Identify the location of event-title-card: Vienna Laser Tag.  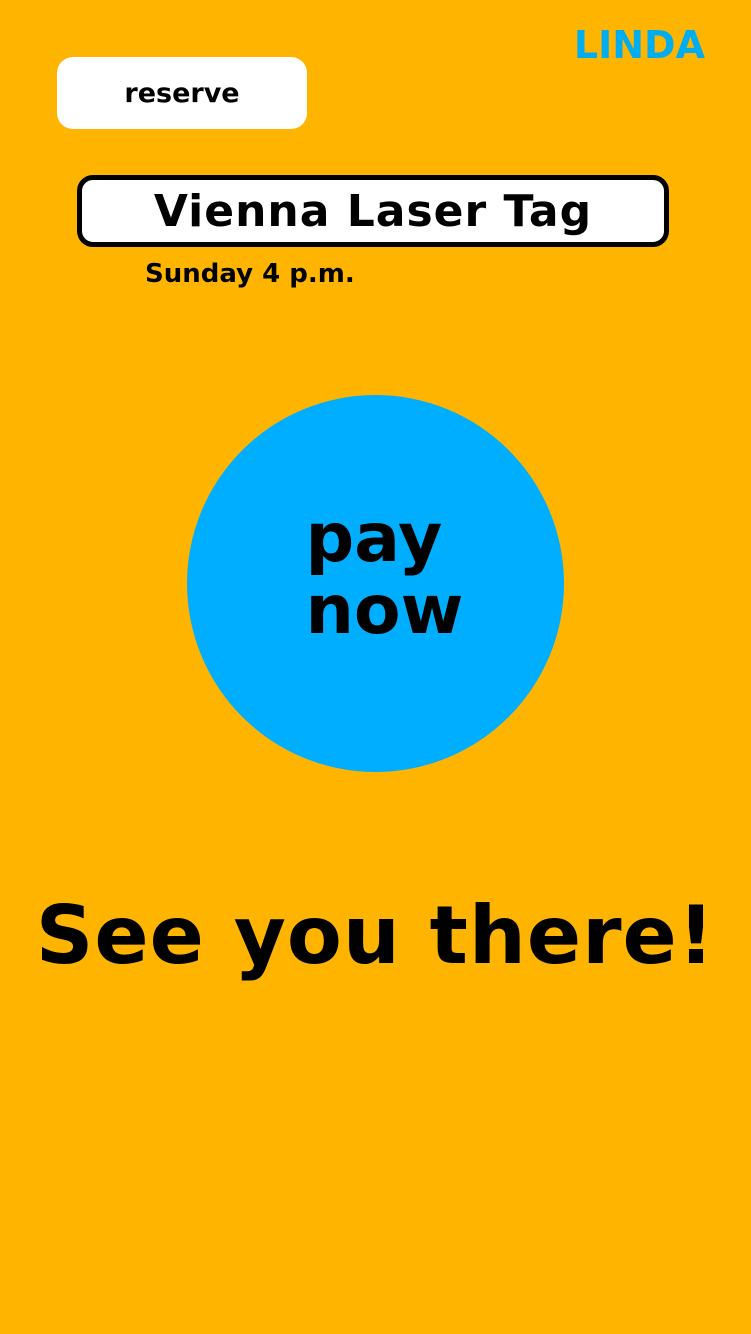
(373, 211).